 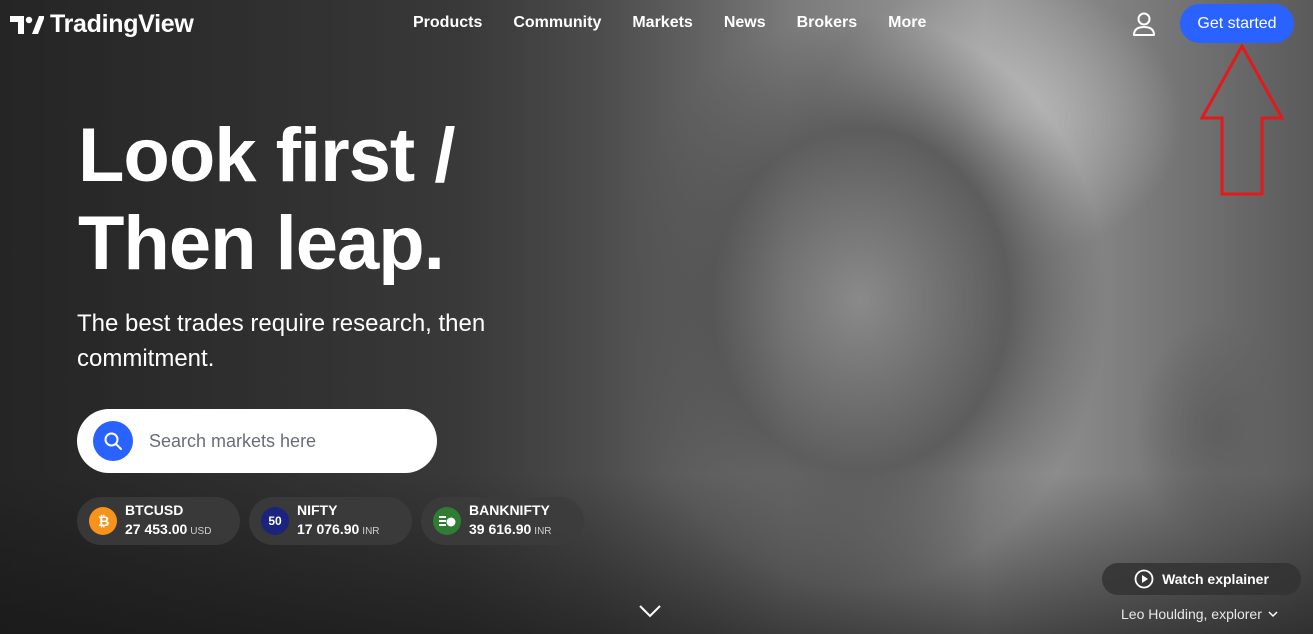 I want to click on headline-line-1: Look first /, so click(x=266, y=155).